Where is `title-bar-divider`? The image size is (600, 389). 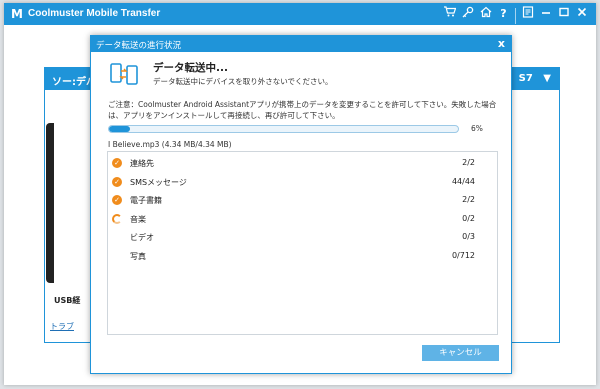 title-bar-divider is located at coordinates (515, 16).